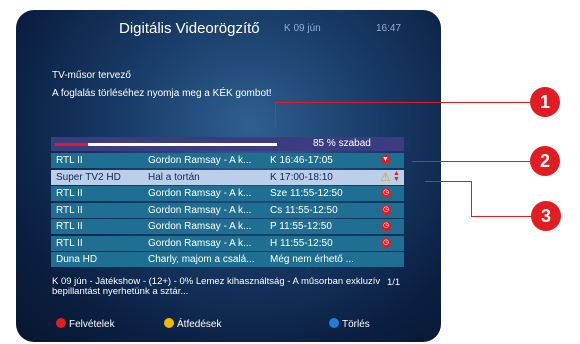 This screenshot has width=580, height=344. What do you see at coordinates (72, 144) in the screenshot?
I see `disk-usage-fill` at bounding box center [72, 144].